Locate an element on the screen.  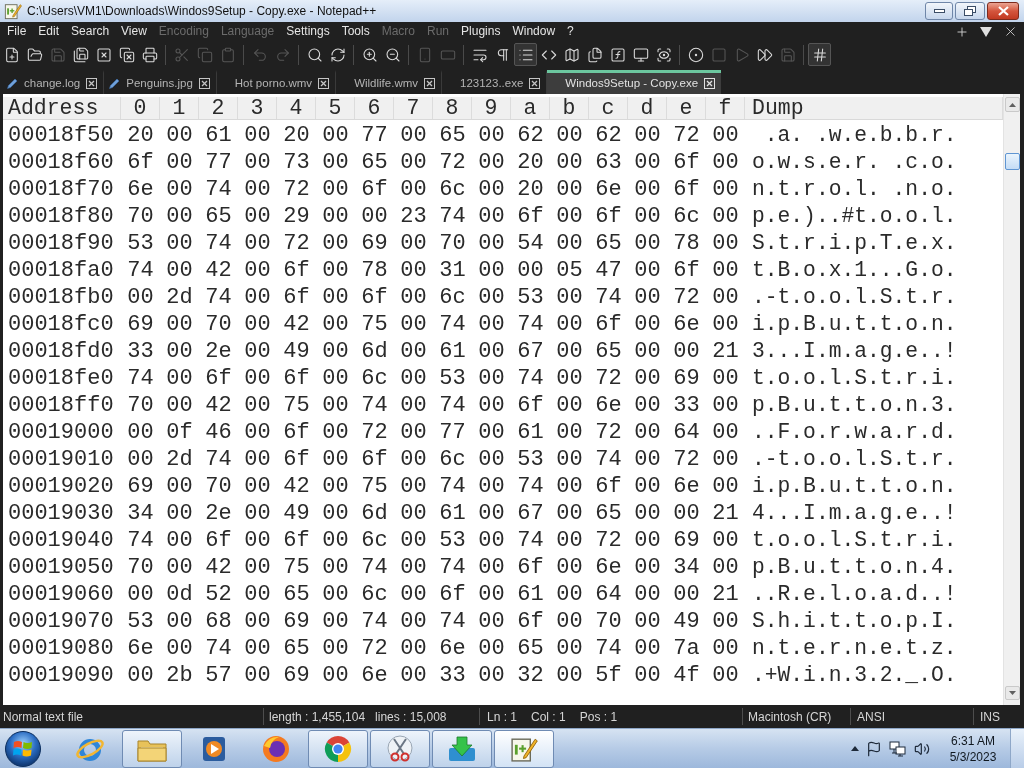
triangle-up-icon is located at coordinates (855, 748).